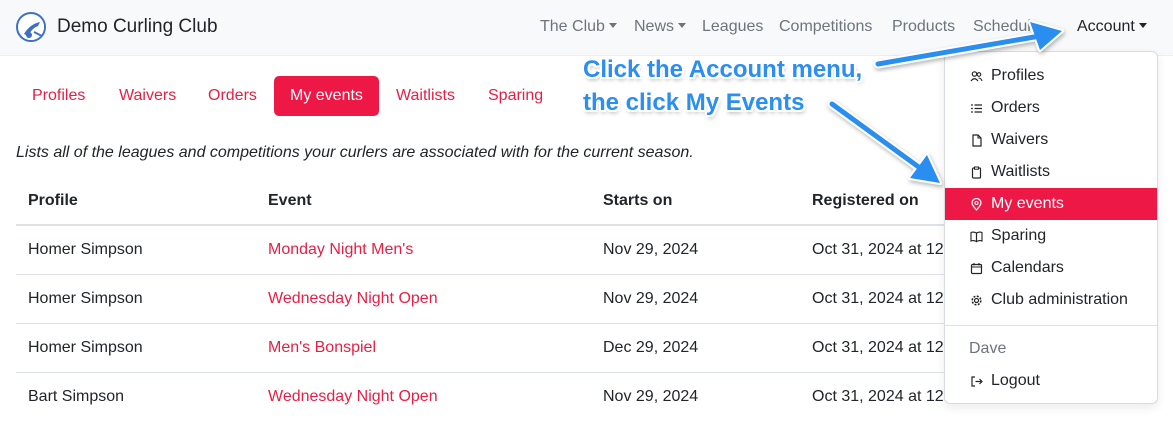 The height and width of the screenshot is (433, 1173). What do you see at coordinates (723, 69) in the screenshot?
I see `annotation-line-1: Click the Account menu,` at bounding box center [723, 69].